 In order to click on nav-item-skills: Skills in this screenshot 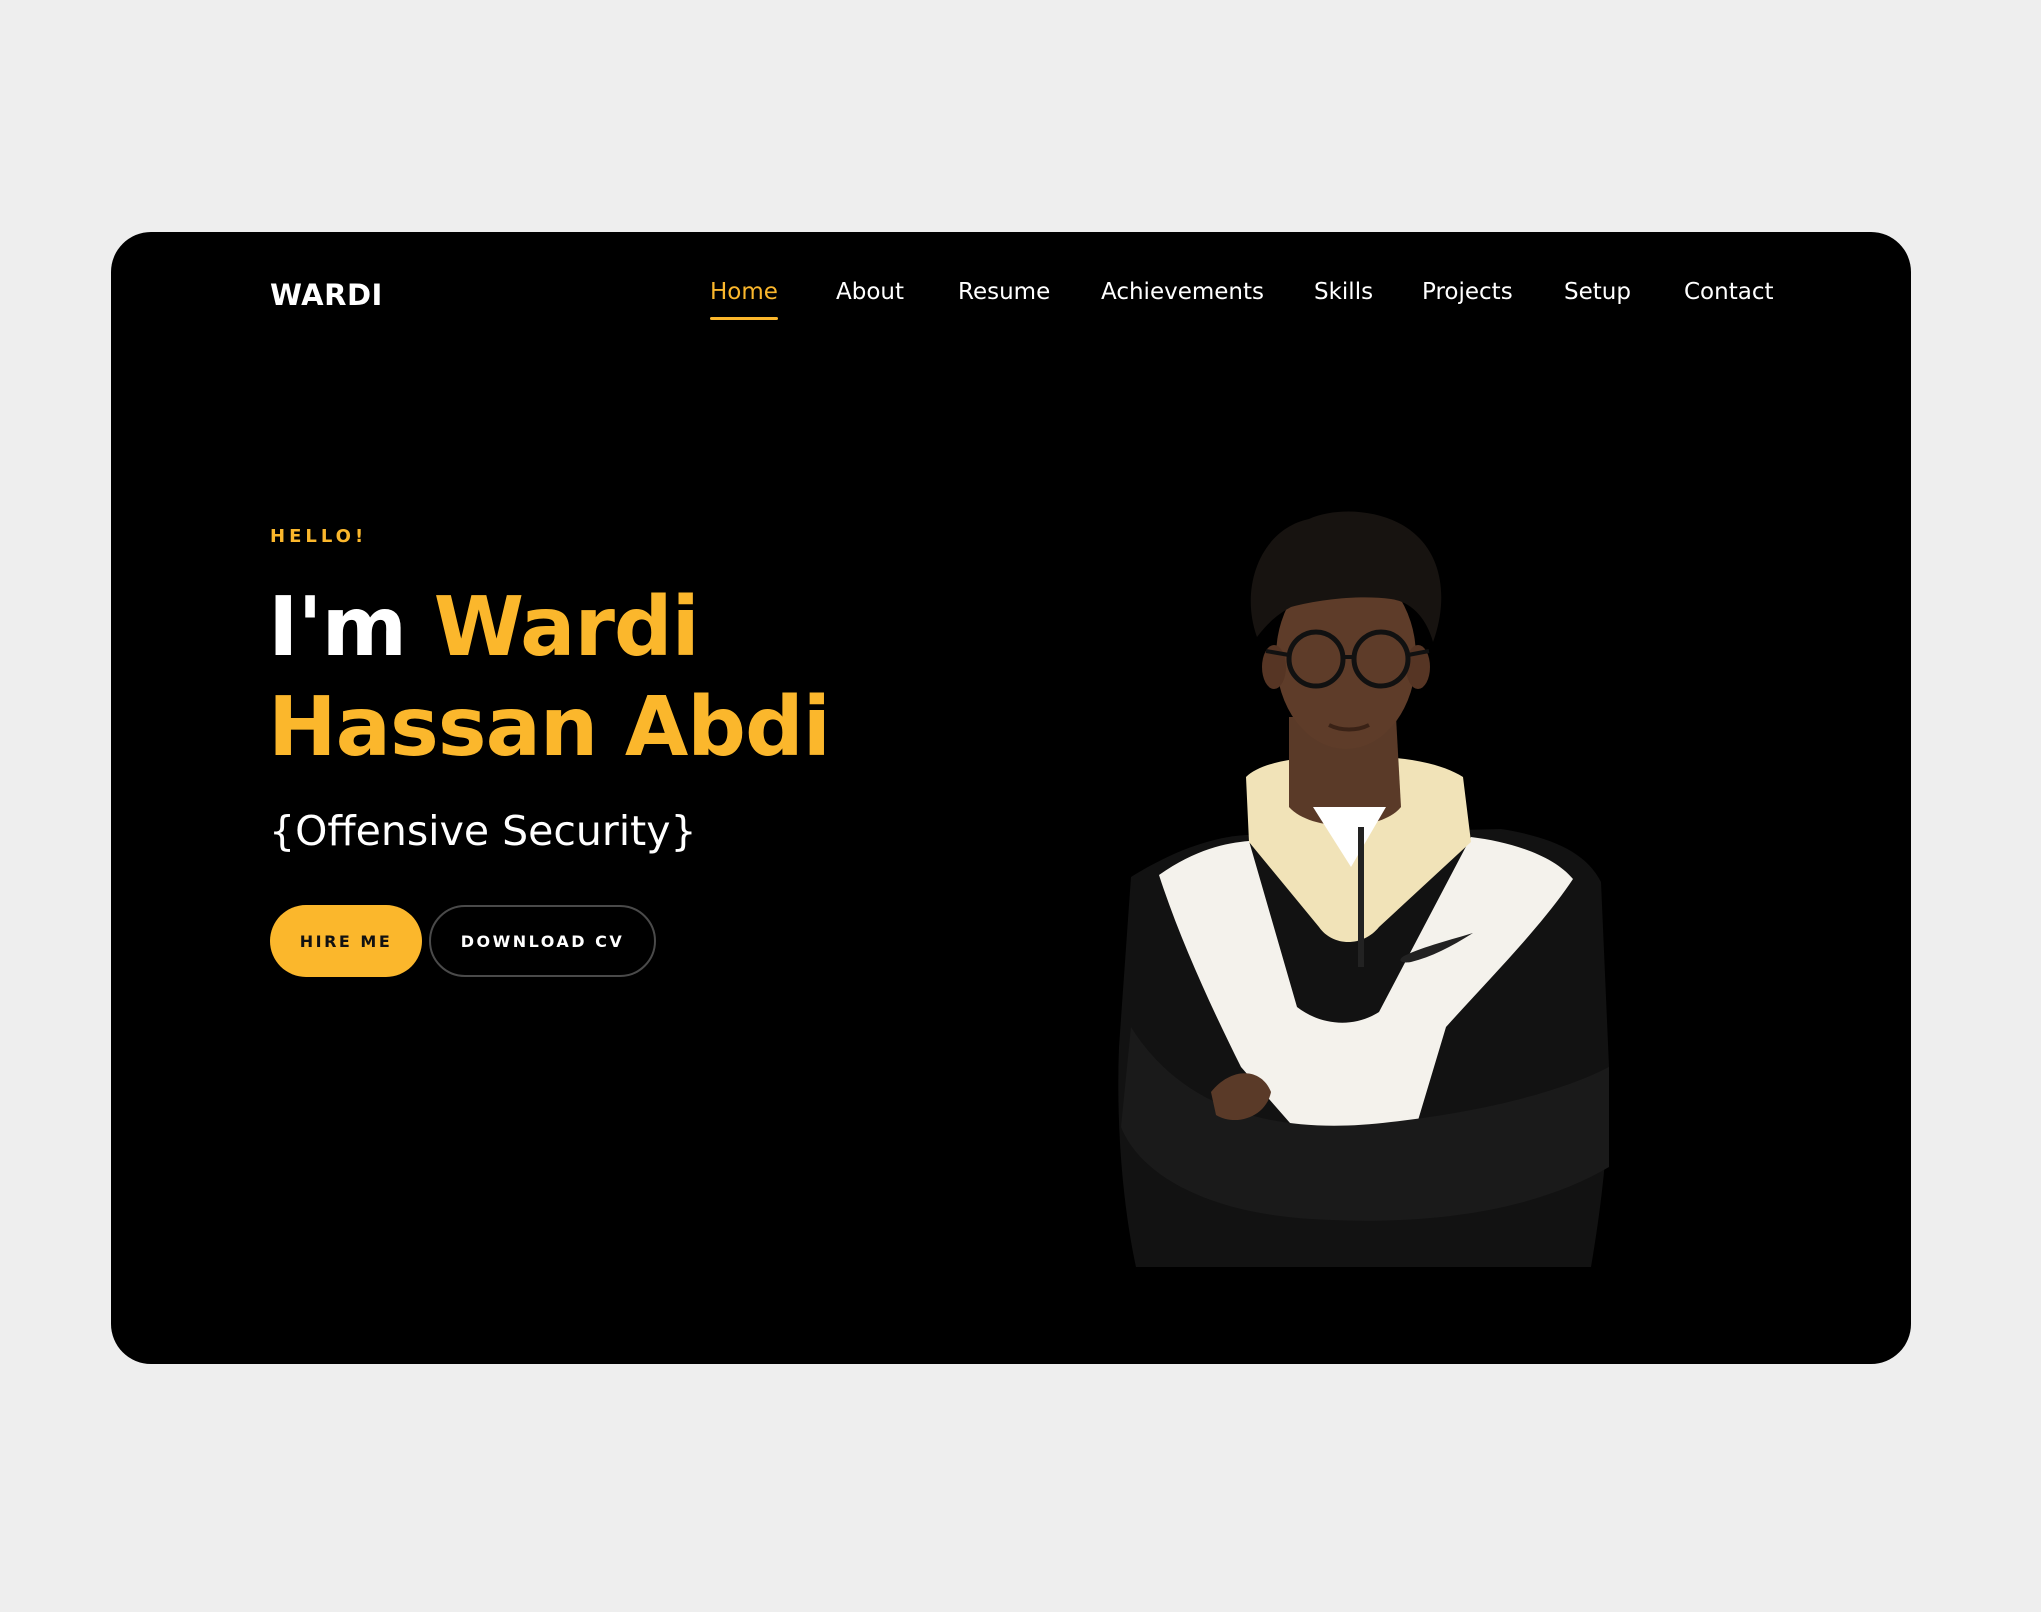, I will do `click(1343, 292)`.